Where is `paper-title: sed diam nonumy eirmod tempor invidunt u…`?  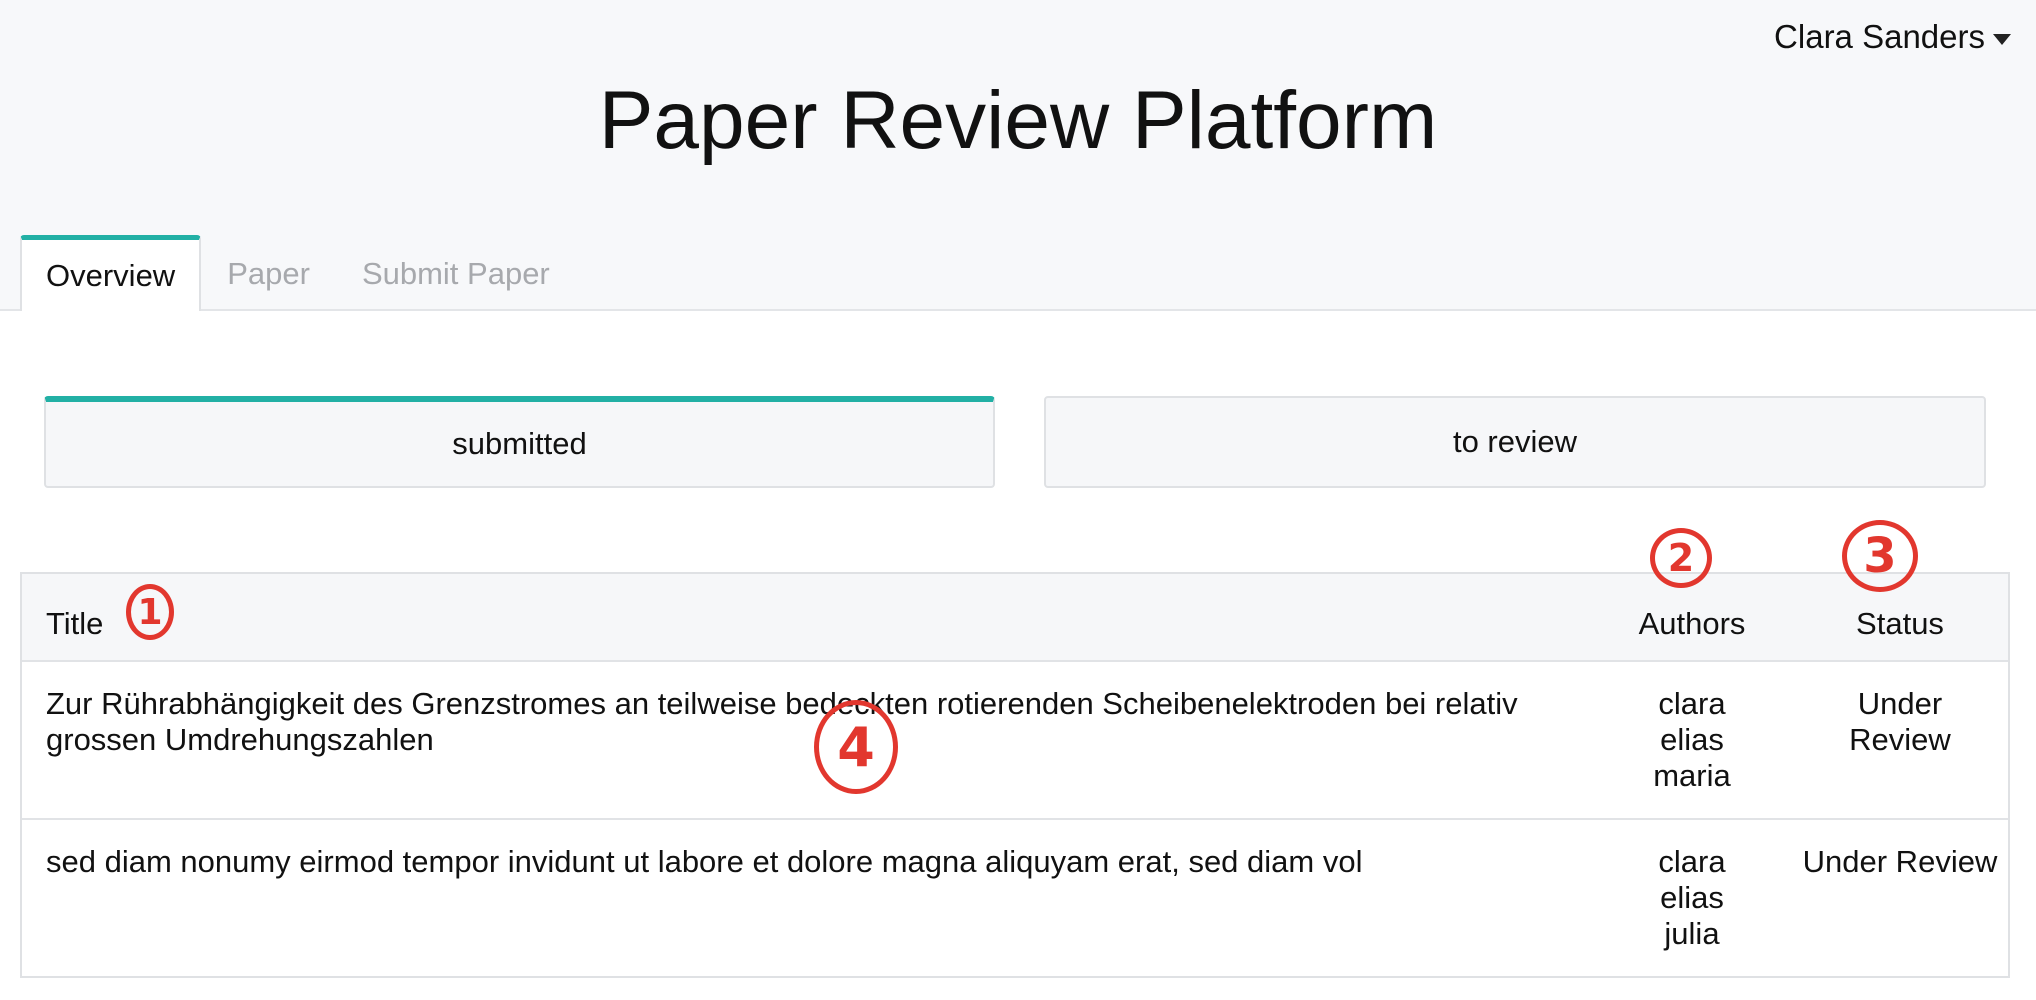 paper-title: sed diam nonumy eirmod tempor invidunt u… is located at coordinates (807, 898).